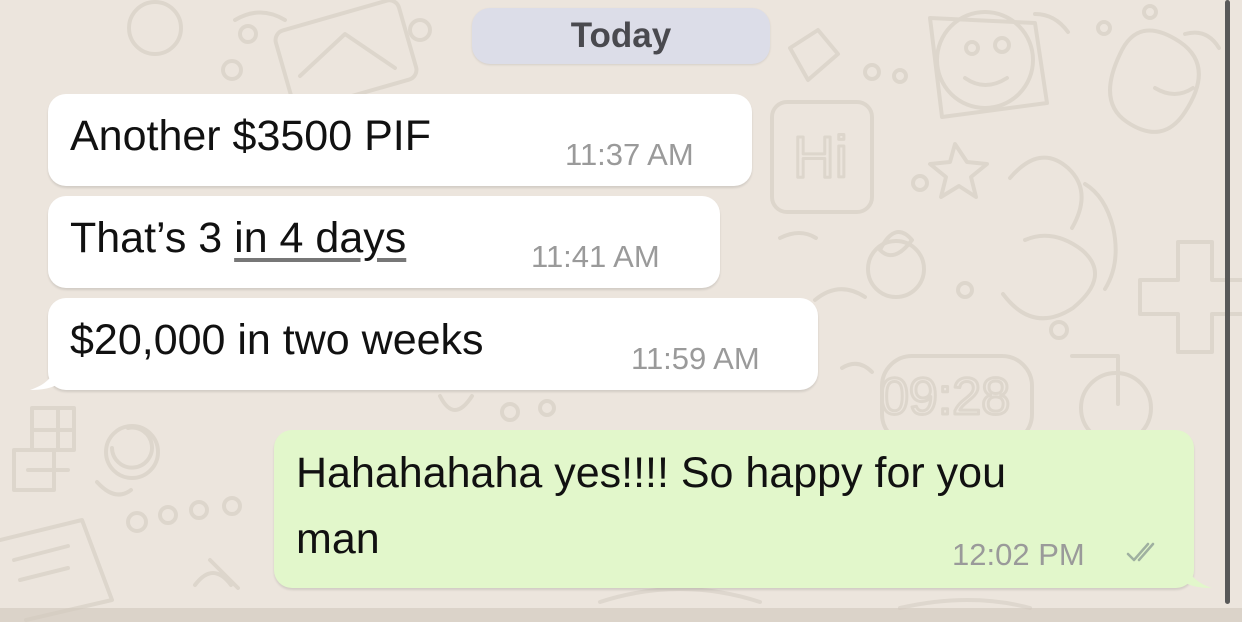  What do you see at coordinates (651, 473) in the screenshot?
I see `message-text-line-1: Hahahahaha yes!!!! So happy for you` at bounding box center [651, 473].